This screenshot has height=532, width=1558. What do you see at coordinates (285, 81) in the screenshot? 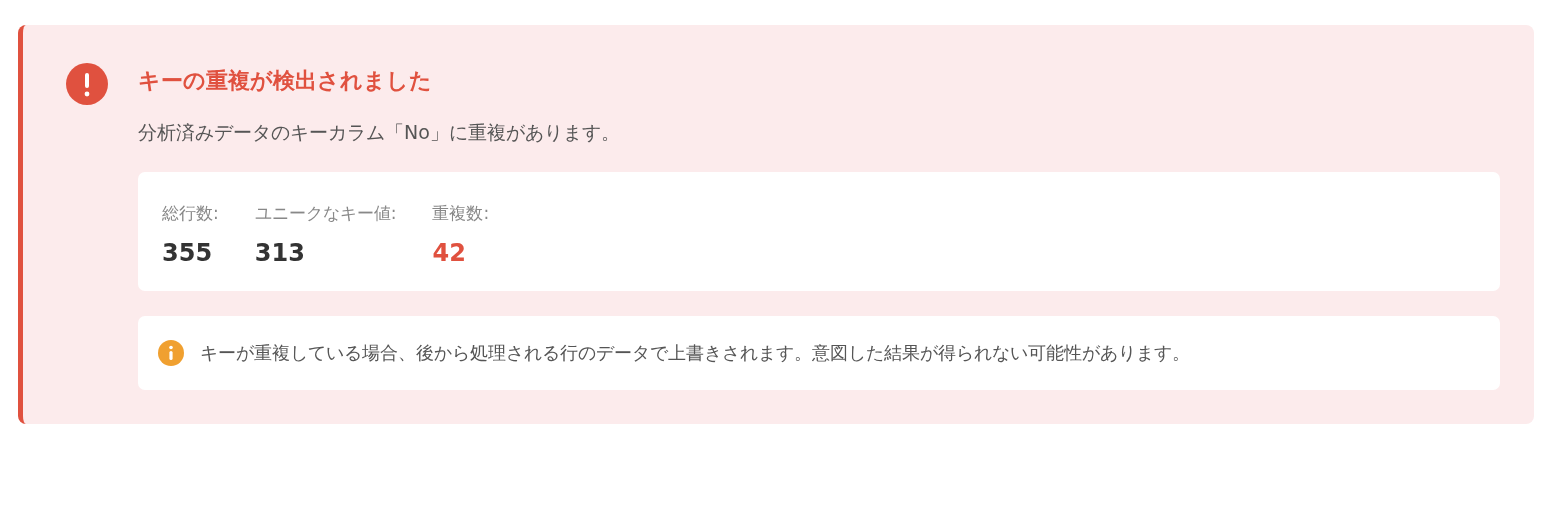
I see `alert-title: キーの重複が検出されました` at bounding box center [285, 81].